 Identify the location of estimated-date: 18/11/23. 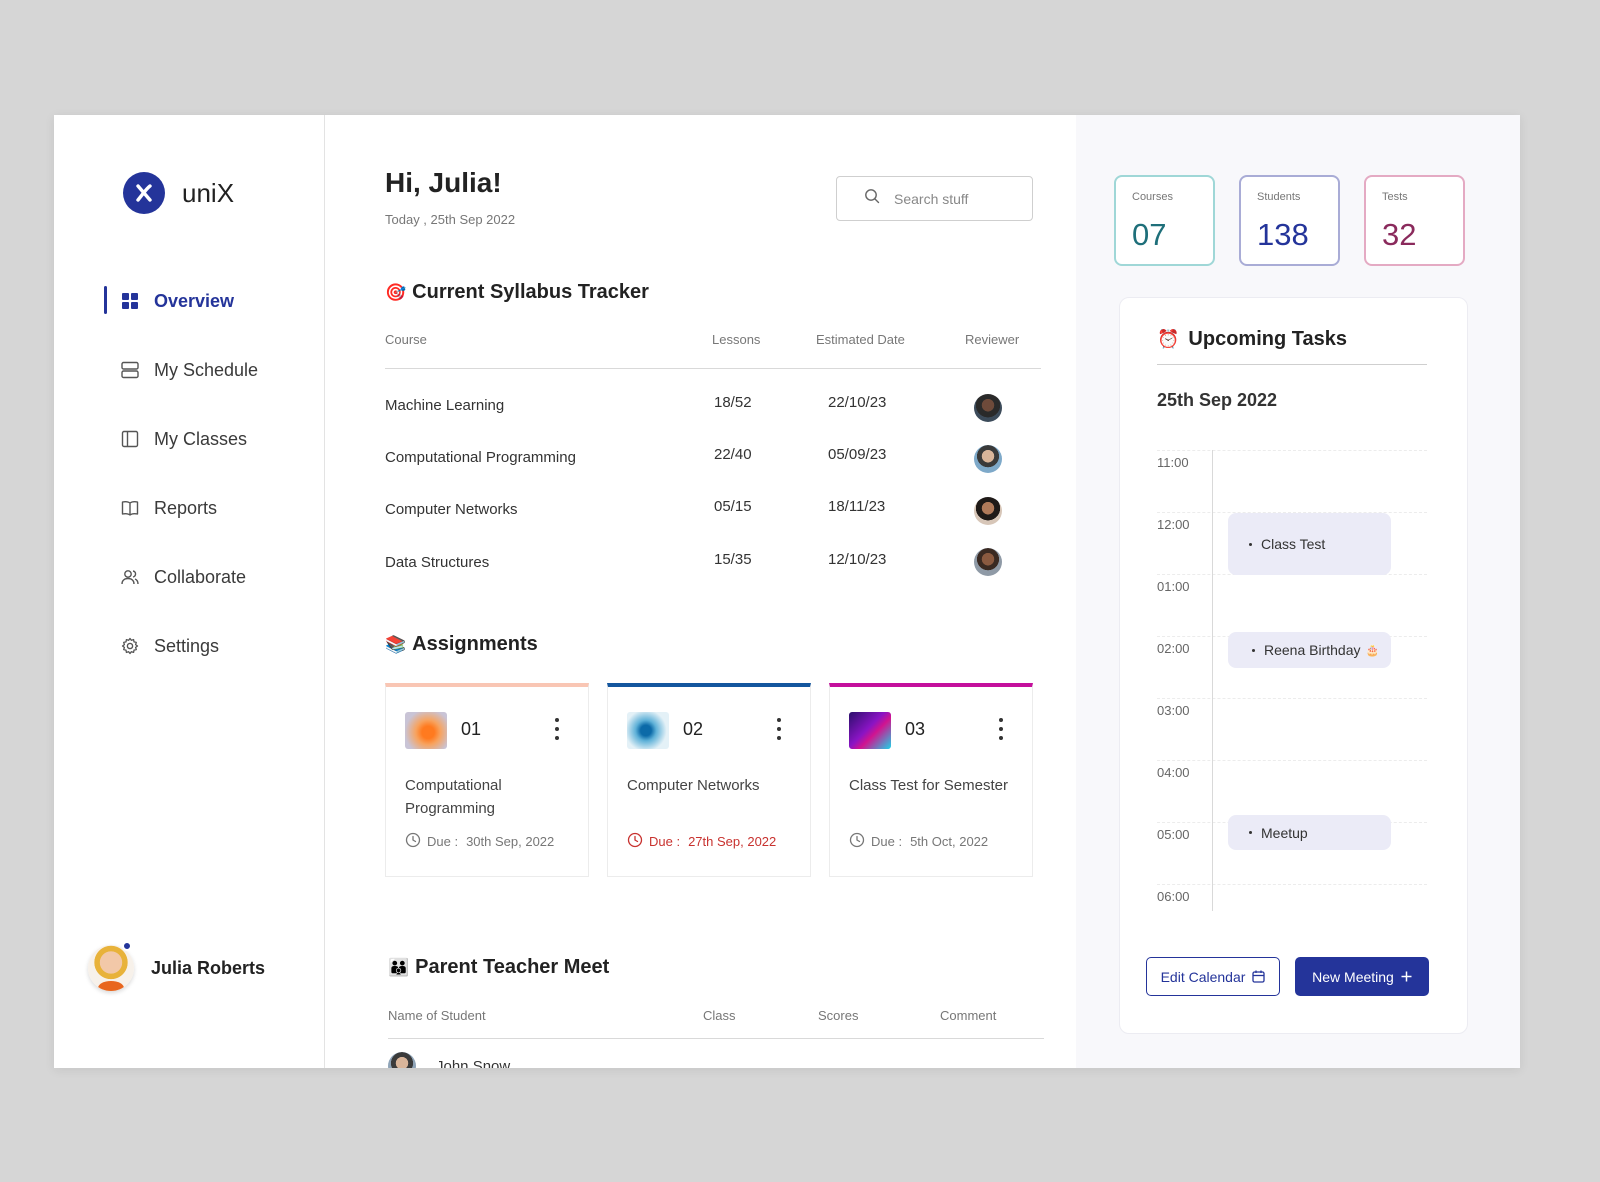
(857, 506).